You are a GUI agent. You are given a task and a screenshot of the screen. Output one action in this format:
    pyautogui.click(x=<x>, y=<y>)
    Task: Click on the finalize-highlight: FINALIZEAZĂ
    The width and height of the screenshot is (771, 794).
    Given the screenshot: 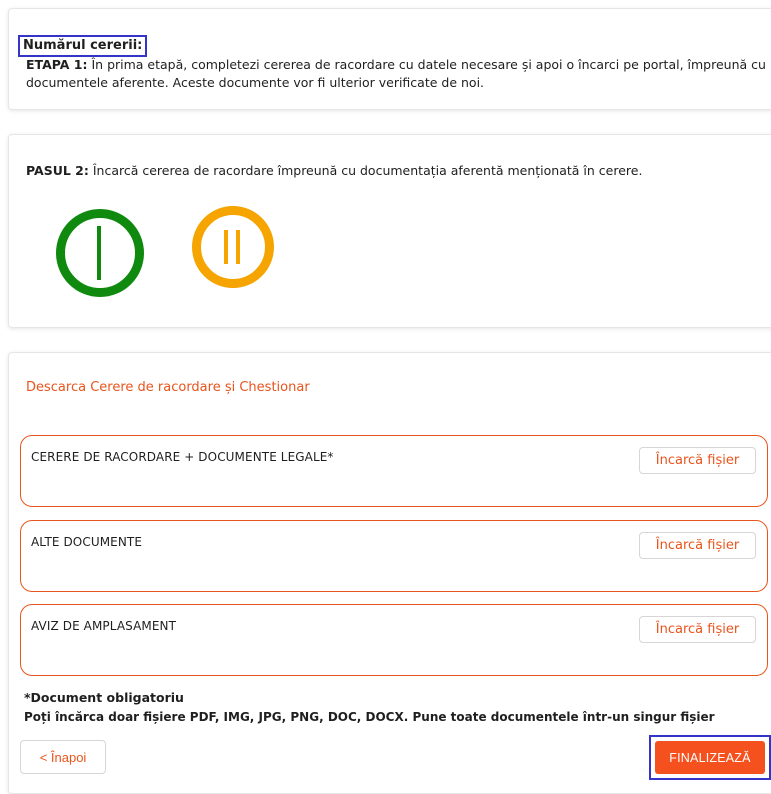 What is the action you would take?
    pyautogui.click(x=710, y=757)
    